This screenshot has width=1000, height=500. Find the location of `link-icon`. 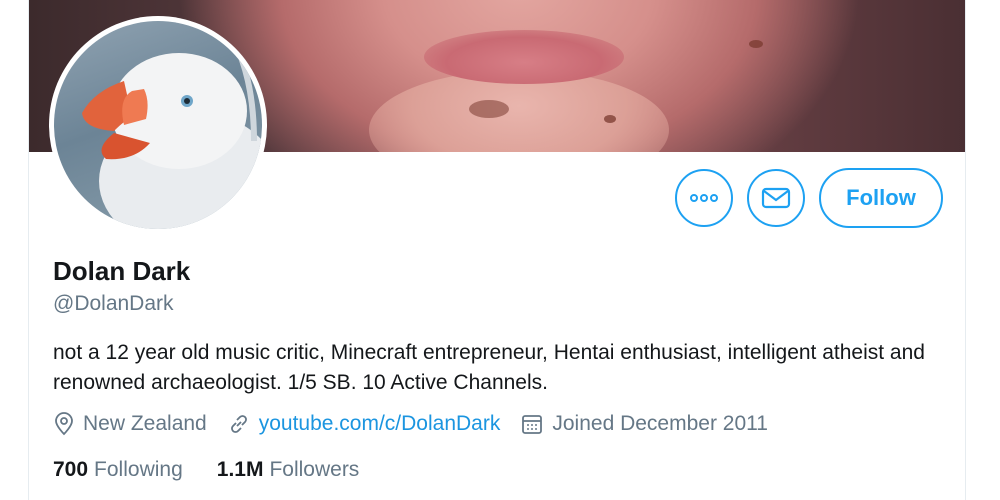

link-icon is located at coordinates (238, 424).